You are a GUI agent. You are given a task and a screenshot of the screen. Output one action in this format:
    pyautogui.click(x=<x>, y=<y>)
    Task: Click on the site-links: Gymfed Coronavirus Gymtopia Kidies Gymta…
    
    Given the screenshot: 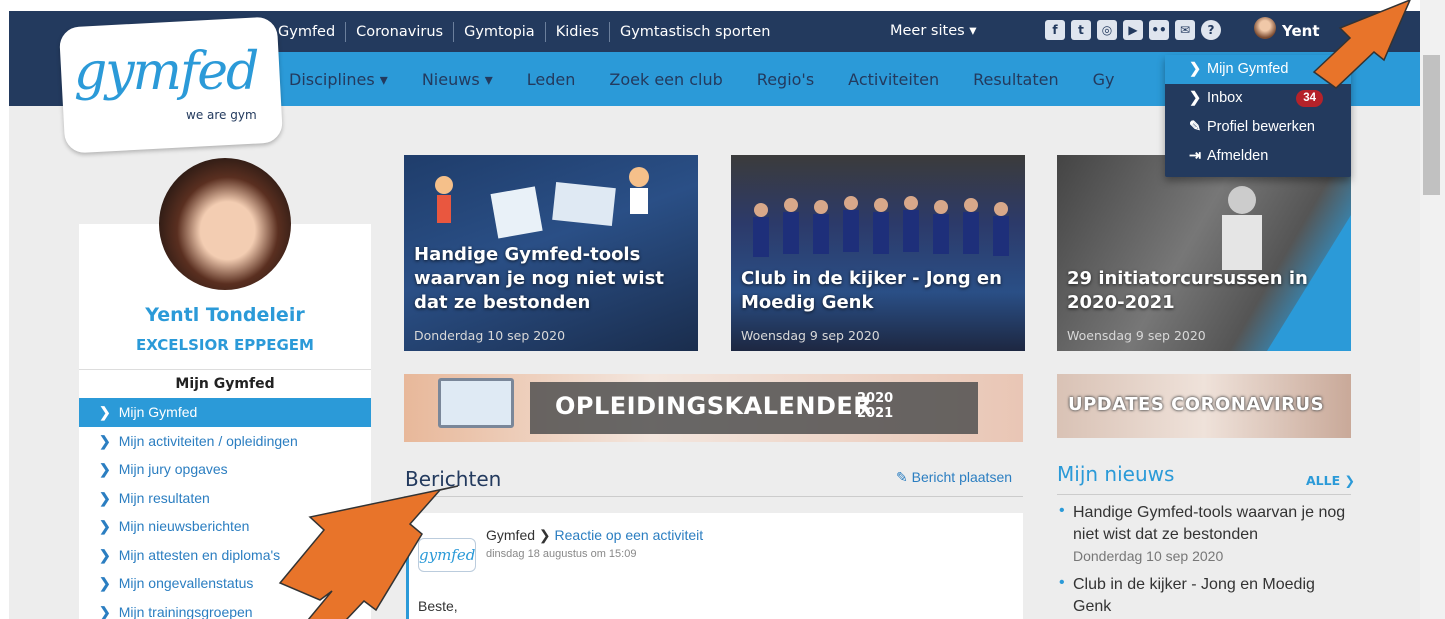 What is the action you would take?
    pyautogui.click(x=524, y=31)
    